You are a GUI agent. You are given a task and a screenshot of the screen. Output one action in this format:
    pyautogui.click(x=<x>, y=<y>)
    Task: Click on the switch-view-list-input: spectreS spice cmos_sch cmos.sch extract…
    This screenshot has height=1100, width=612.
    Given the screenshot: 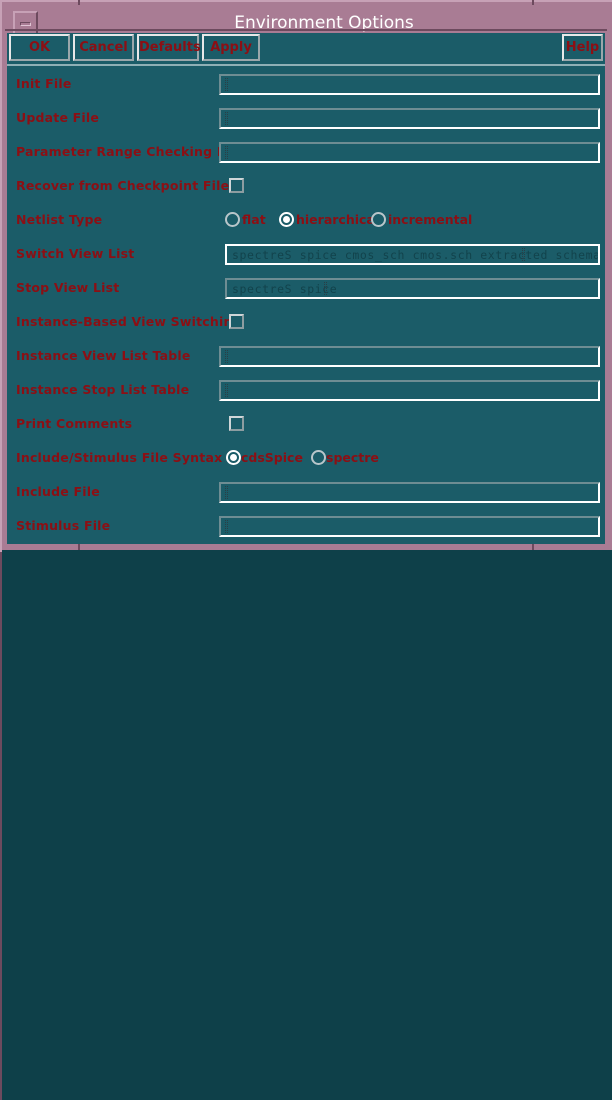 What is the action you would take?
    pyautogui.click(x=412, y=254)
    